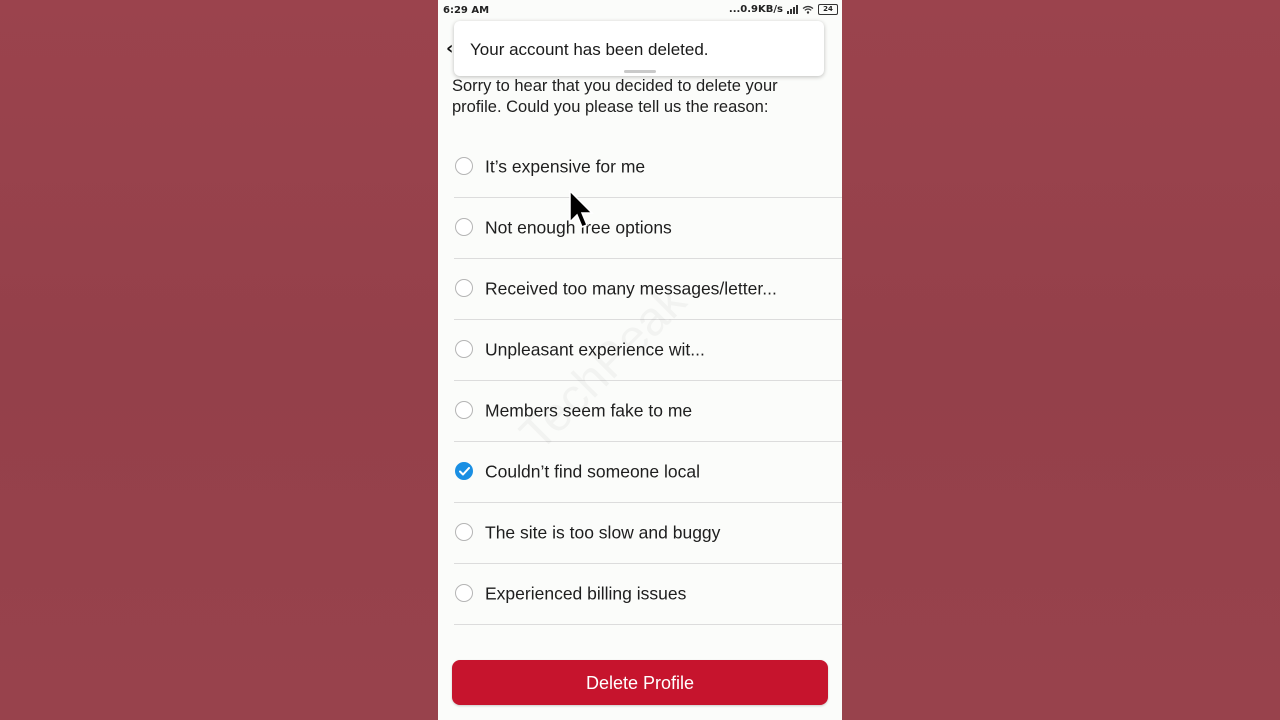 This screenshot has width=1280, height=720. Describe the element at coordinates (640, 11) in the screenshot. I see `status-bar: 6:29 AM ...0.9KB/s 24` at that location.